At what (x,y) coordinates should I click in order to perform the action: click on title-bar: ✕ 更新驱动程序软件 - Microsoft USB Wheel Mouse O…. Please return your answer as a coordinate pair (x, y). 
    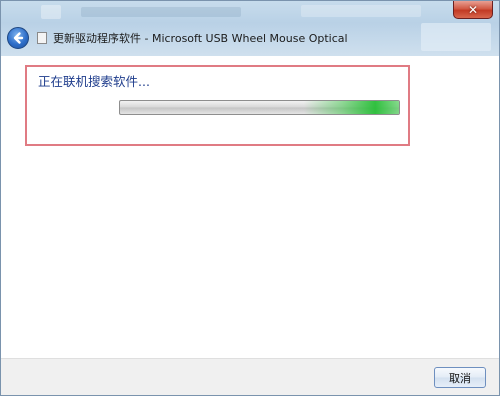
    Looking at the image, I should click on (250, 28).